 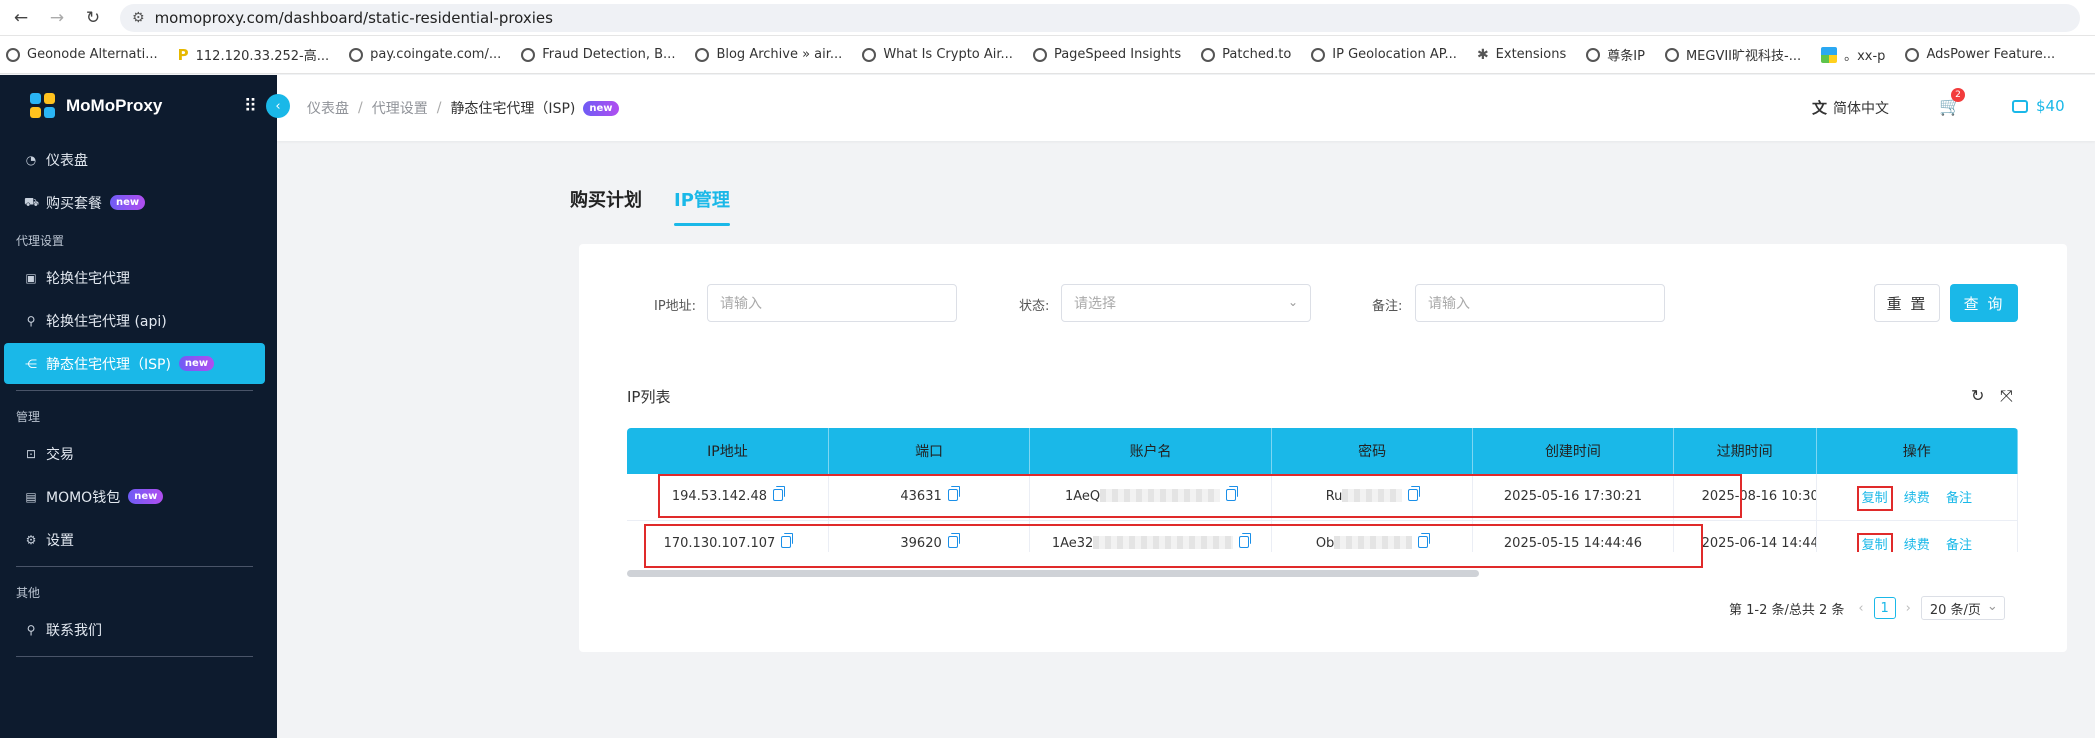 I want to click on bookmark-item: 尊条IP, so click(x=1615, y=54).